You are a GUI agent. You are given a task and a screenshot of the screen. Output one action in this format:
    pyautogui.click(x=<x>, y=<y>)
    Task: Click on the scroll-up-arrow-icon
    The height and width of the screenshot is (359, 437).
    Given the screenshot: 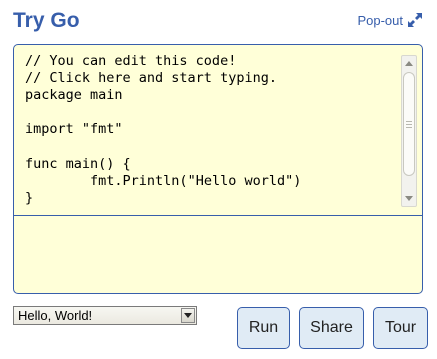 What is the action you would take?
    pyautogui.click(x=409, y=63)
    